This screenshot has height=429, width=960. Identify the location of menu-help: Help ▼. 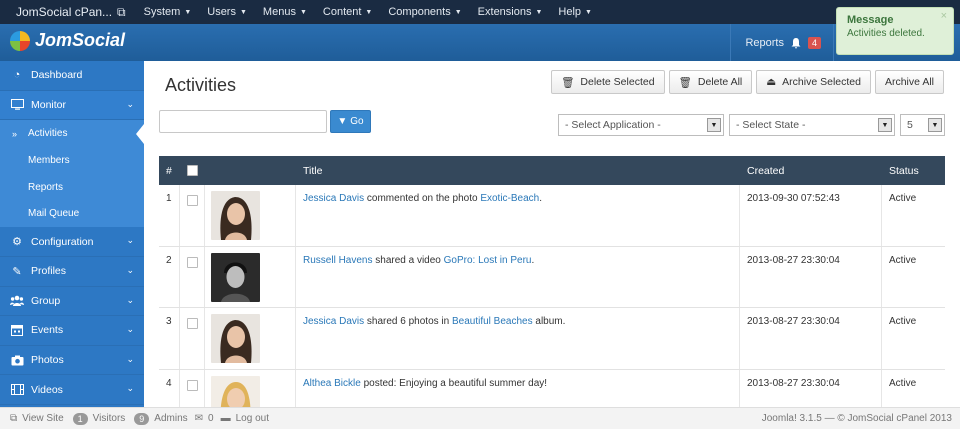
(575, 12).